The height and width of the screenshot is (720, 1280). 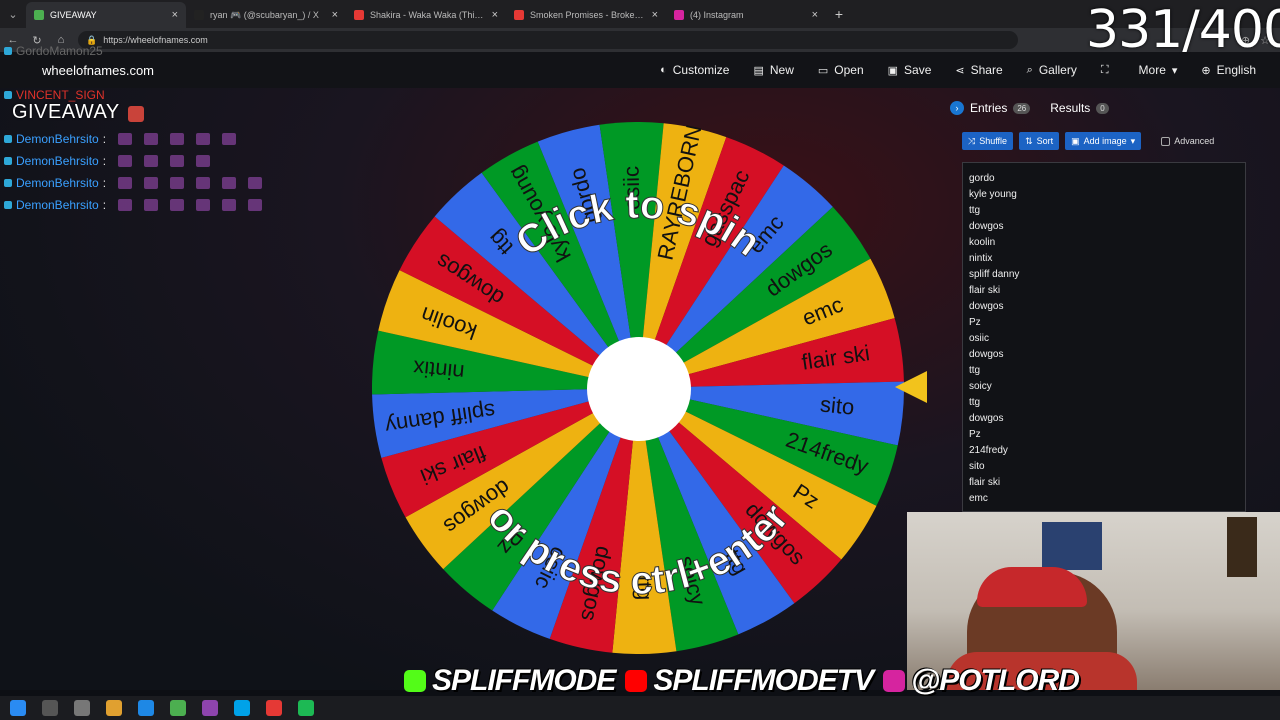 I want to click on add-image-button: ▣ Add image ▾, so click(x=1103, y=141).